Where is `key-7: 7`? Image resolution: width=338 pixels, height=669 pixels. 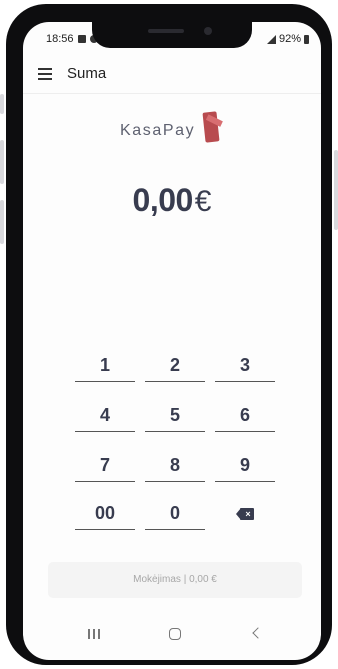 key-7: 7 is located at coordinates (105, 467).